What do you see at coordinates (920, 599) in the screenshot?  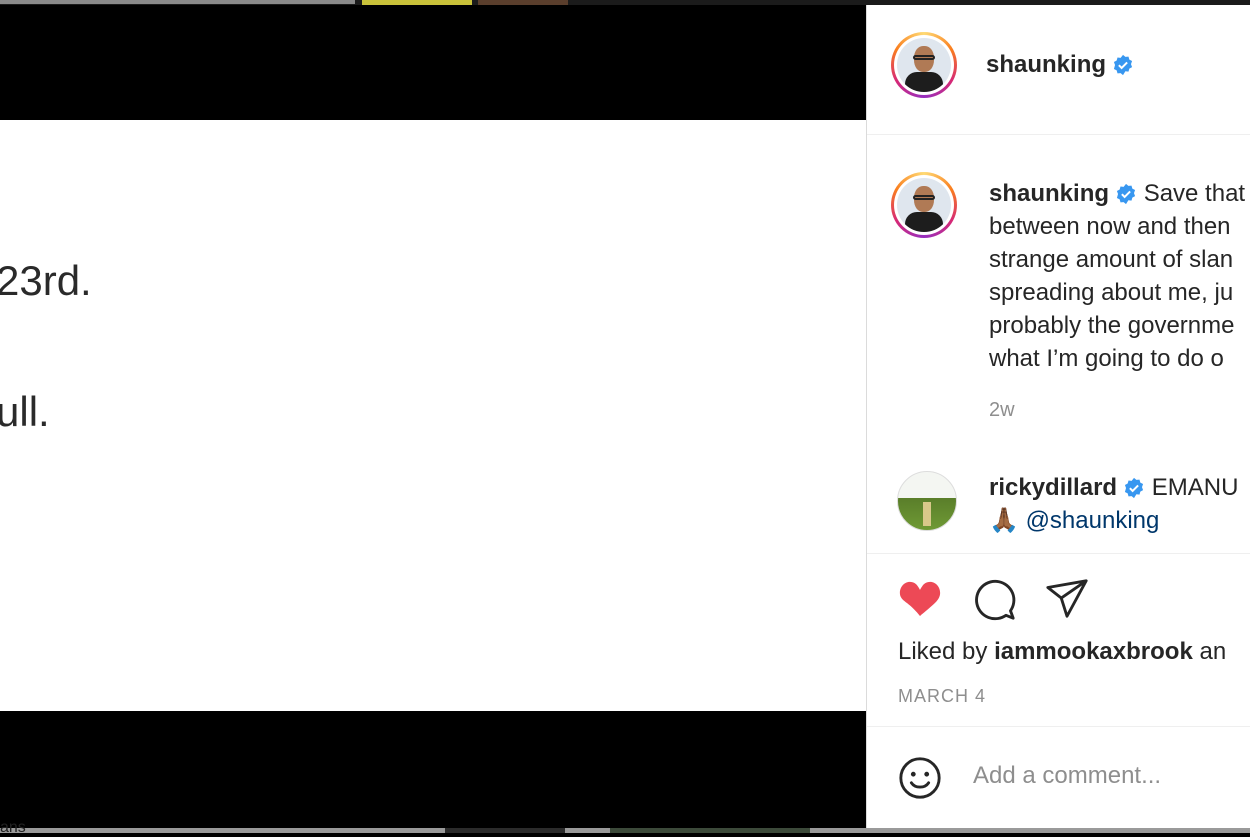 I see `heart-icon` at bounding box center [920, 599].